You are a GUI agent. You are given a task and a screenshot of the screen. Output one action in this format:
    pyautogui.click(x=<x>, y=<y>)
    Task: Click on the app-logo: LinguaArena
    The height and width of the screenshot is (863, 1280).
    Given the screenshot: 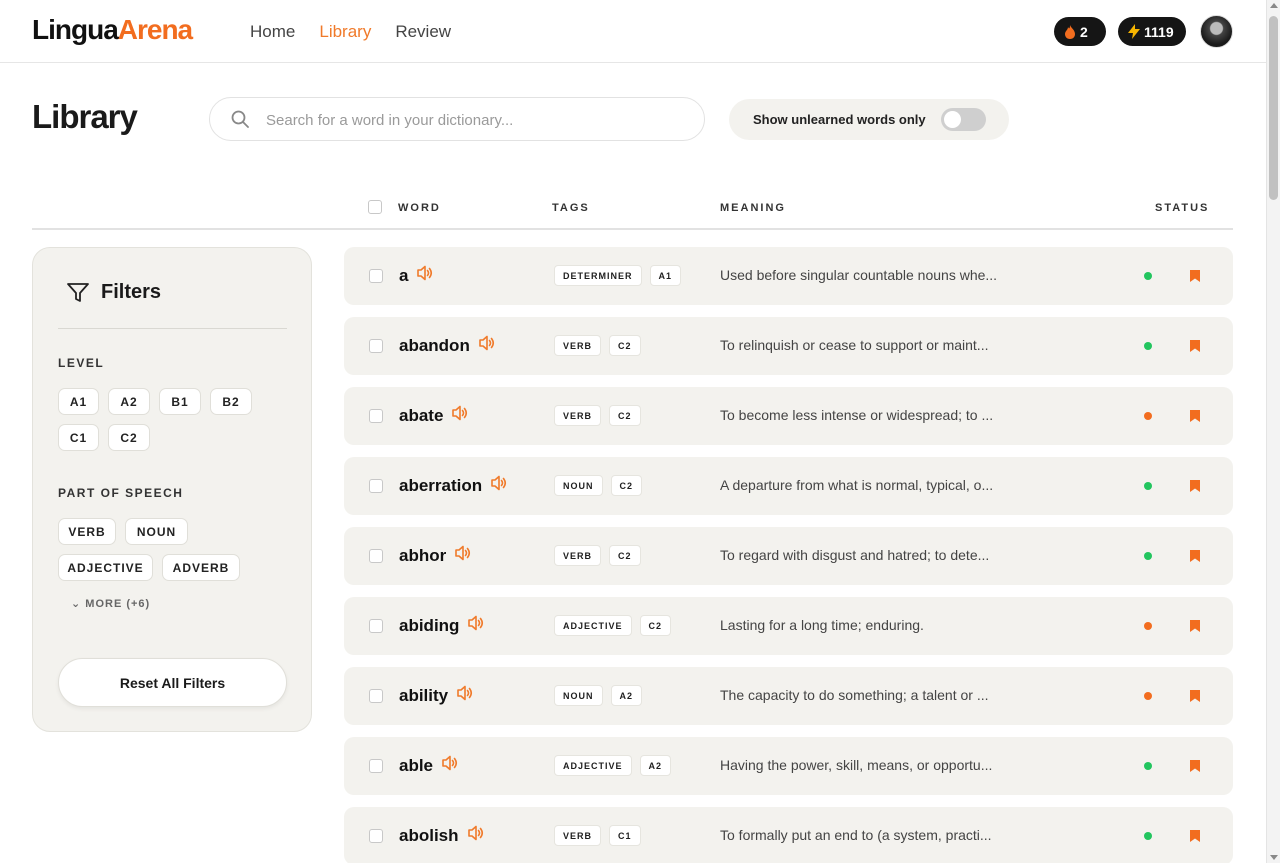 What is the action you would take?
    pyautogui.click(x=112, y=30)
    